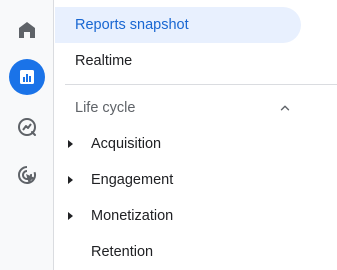  I want to click on section-life-cycle: Life cycle, so click(183, 108).